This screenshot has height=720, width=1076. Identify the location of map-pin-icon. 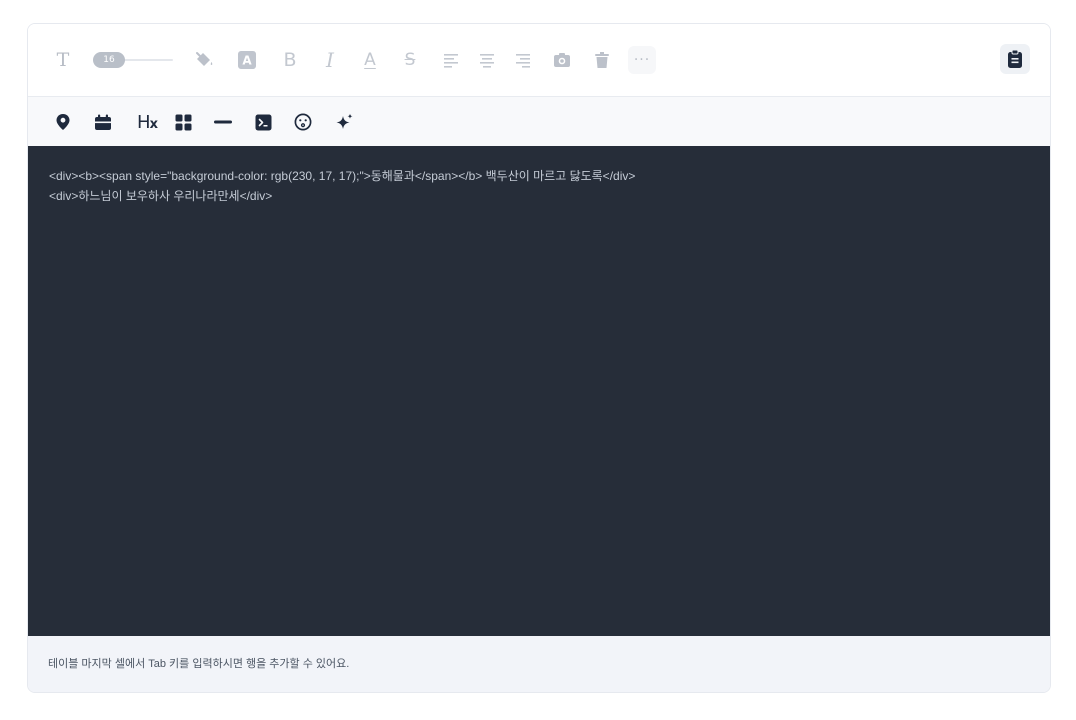
(63, 122).